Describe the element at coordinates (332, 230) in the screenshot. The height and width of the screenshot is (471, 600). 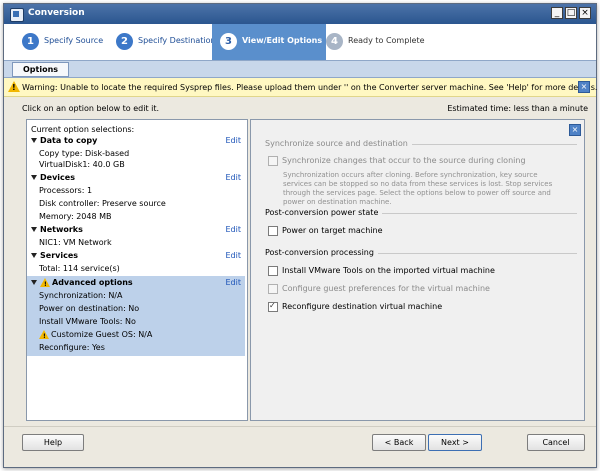
I see `power-on-label: Power on target machine` at that location.